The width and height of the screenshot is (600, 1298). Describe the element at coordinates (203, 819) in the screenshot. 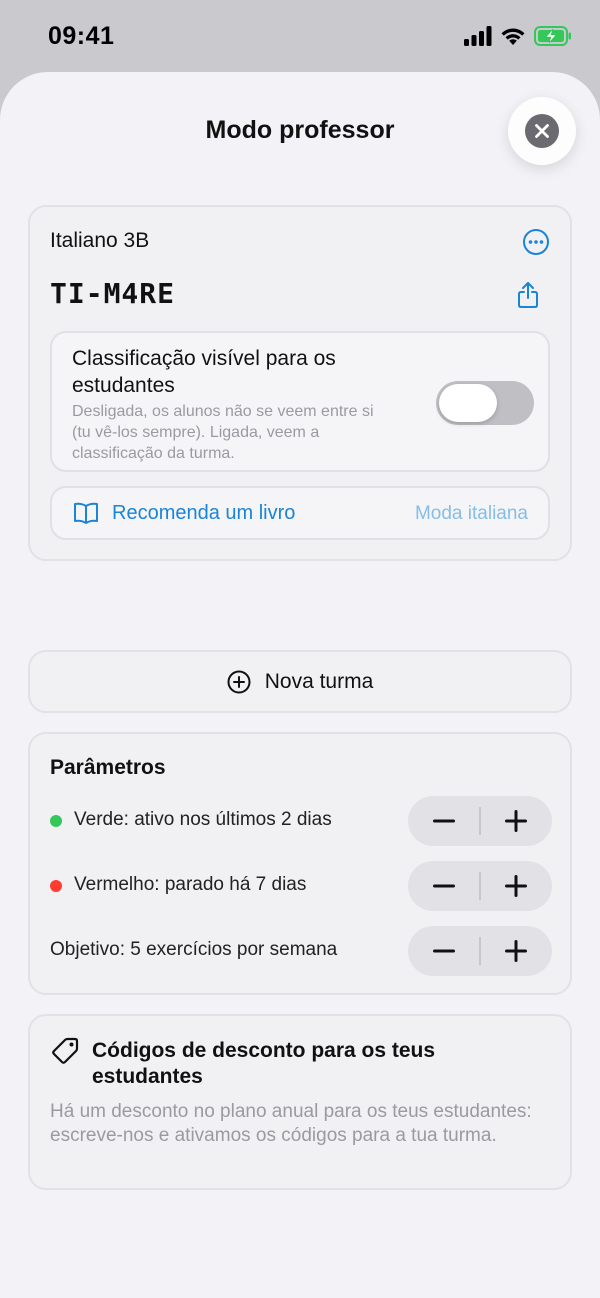

I see `param-green-text: Verde: ativo nos últimos 2 dias` at that location.